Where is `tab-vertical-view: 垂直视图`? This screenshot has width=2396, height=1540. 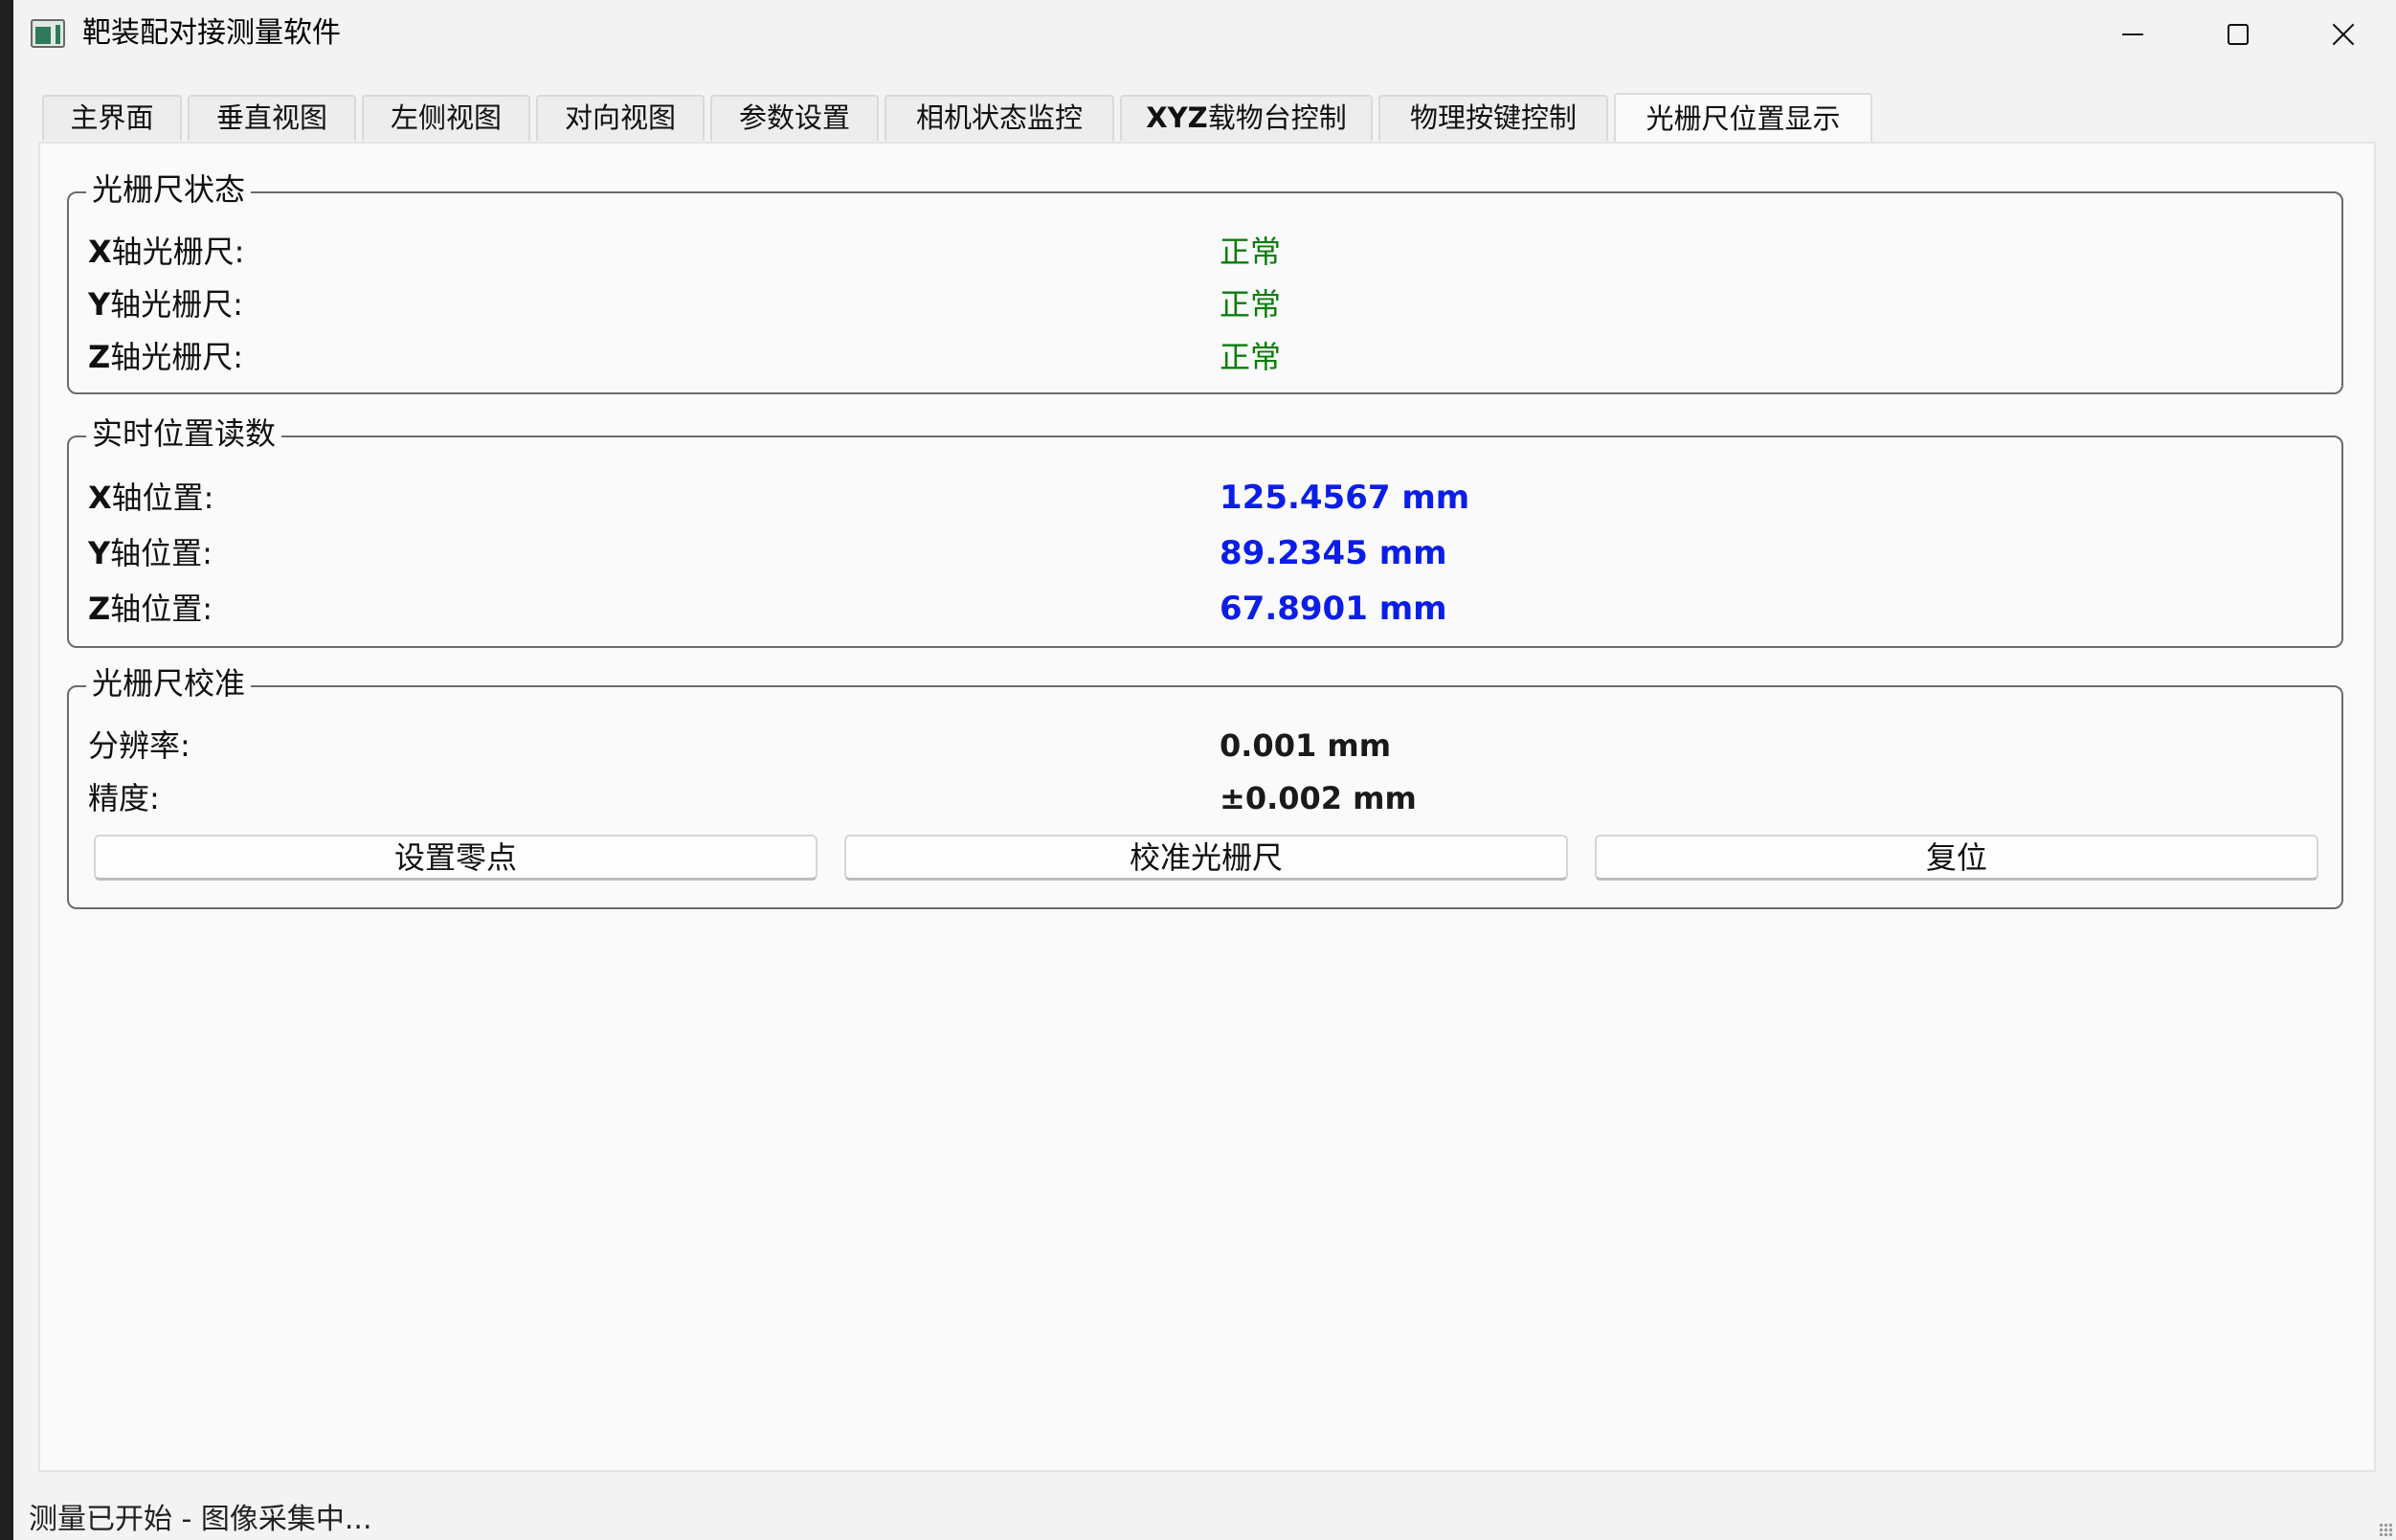 tab-vertical-view: 垂直视图 is located at coordinates (272, 118).